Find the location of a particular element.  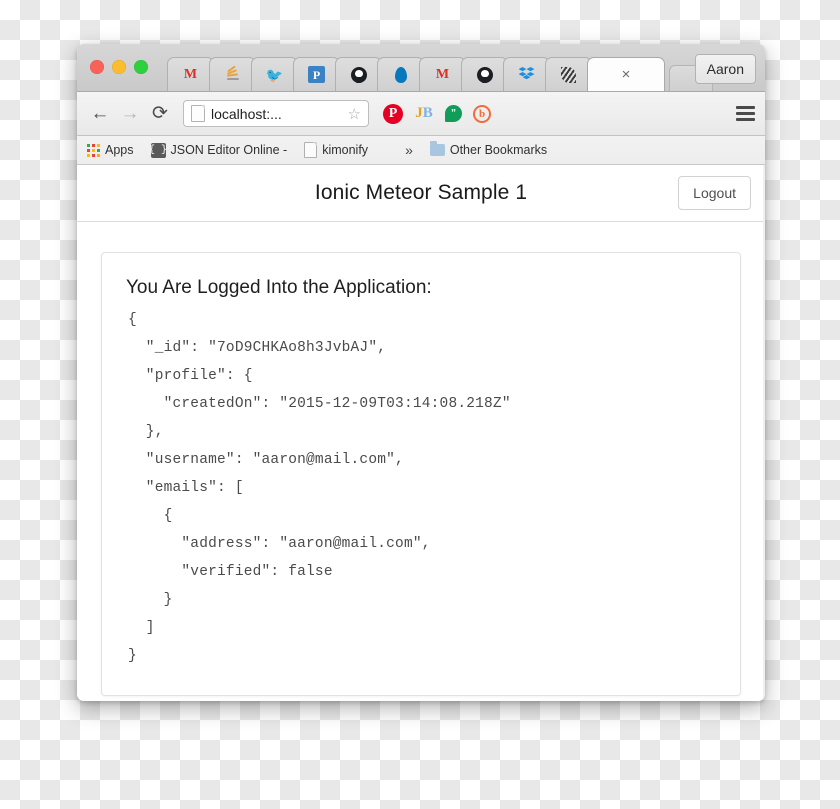

tab-pivotal-tracker: P is located at coordinates (316, 74).